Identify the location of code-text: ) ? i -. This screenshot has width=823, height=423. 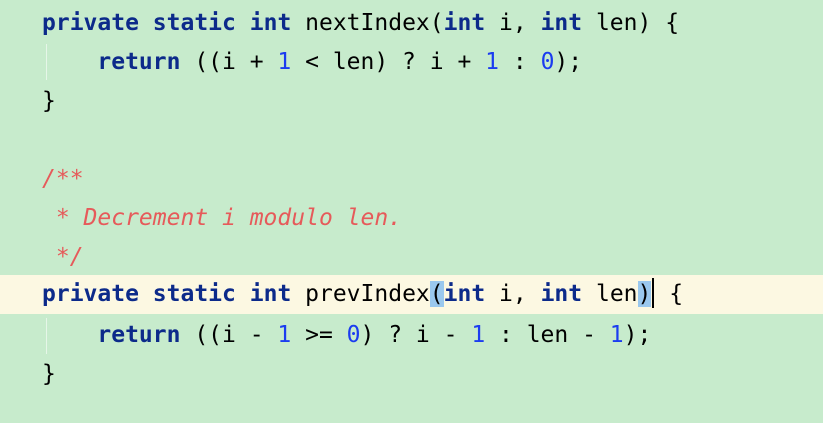
(416, 335).